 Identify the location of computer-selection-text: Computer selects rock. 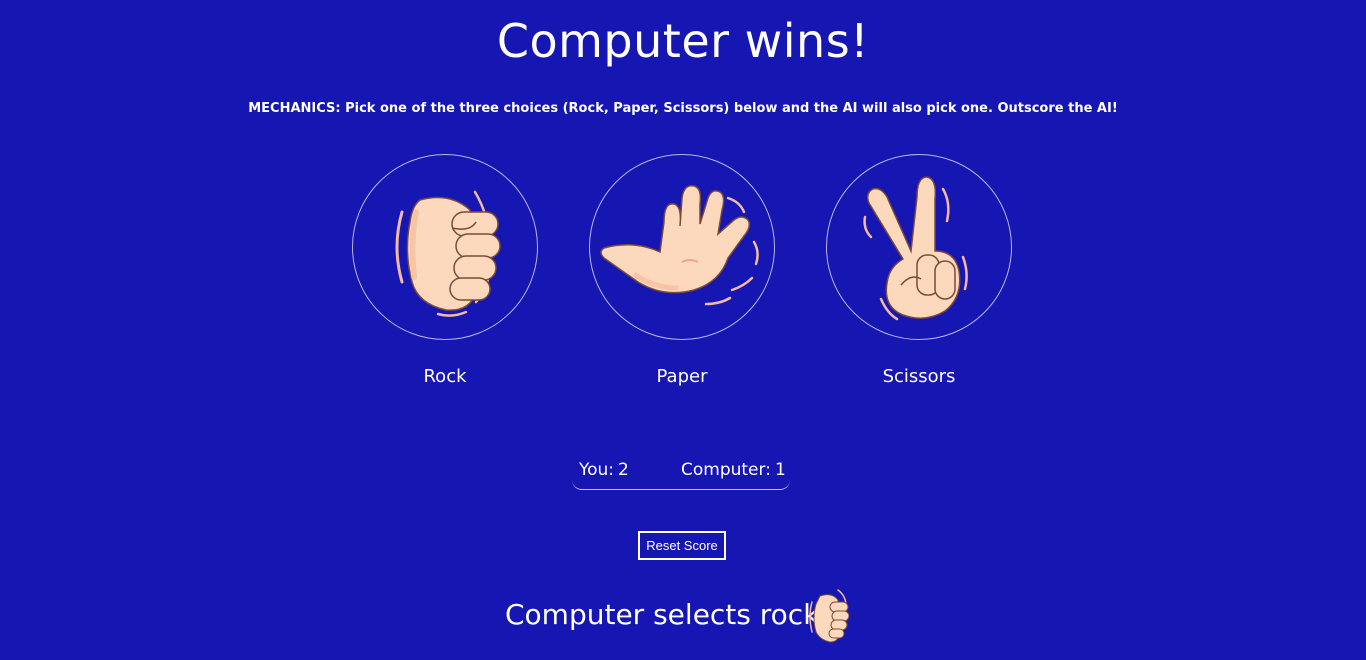
(662, 614).